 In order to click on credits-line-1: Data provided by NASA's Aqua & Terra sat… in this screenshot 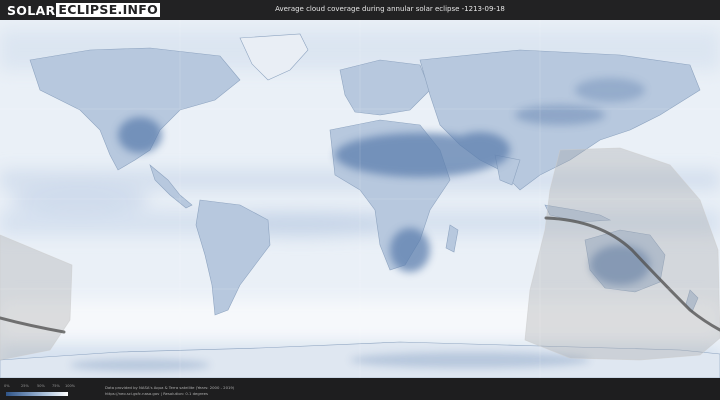, I will do `click(170, 387)`.